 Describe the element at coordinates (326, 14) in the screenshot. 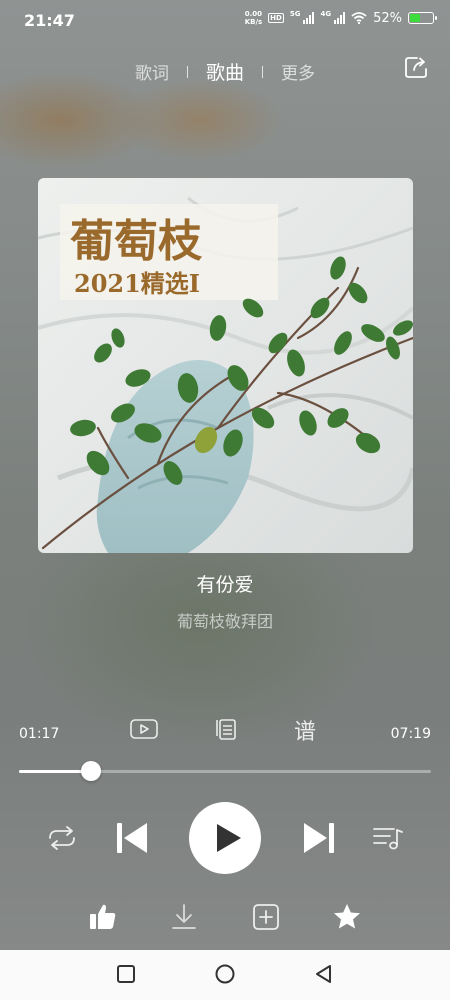

I see `sim2-network-label: 4G` at that location.